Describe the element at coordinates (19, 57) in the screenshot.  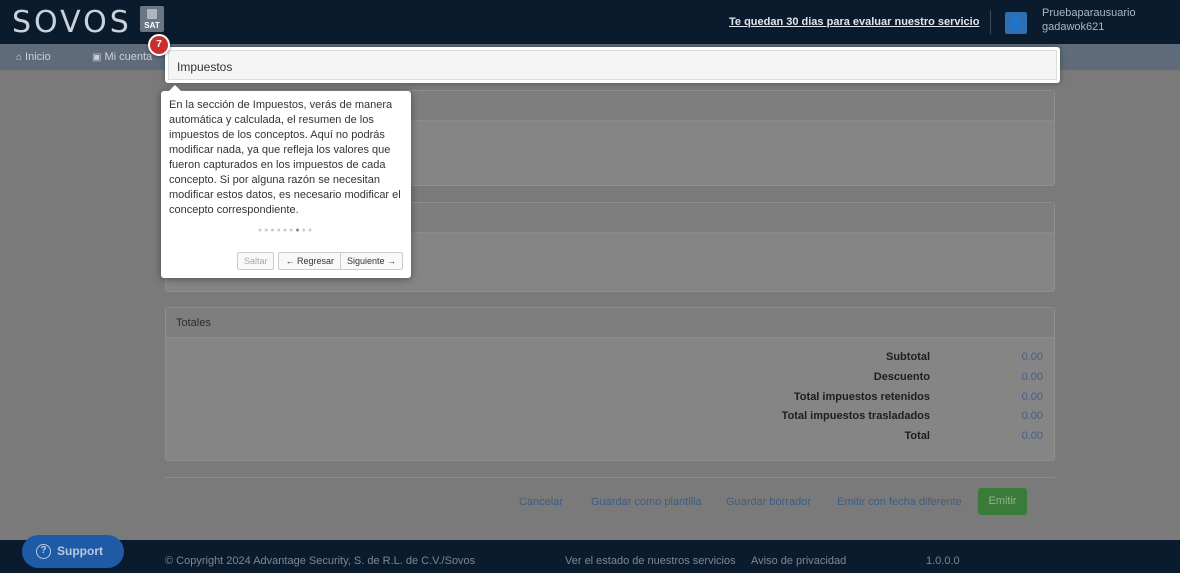
I see `home-icon: ⌂` at that location.